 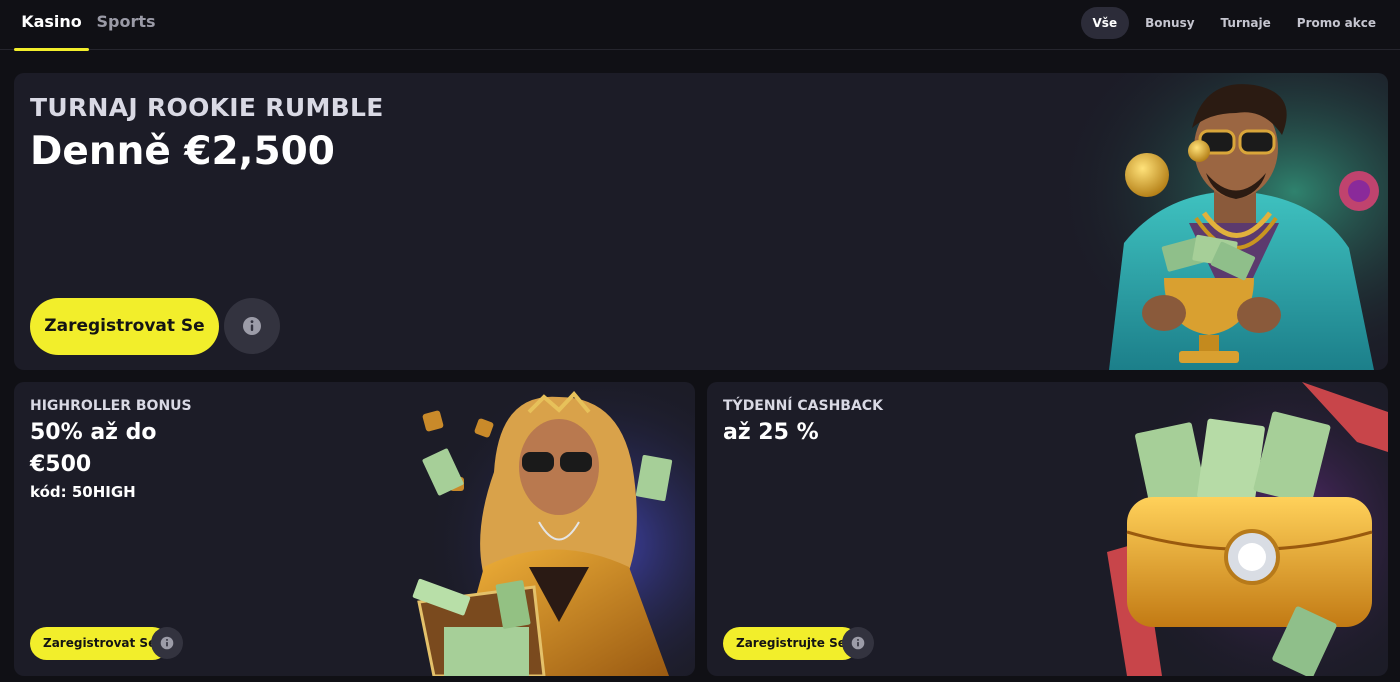 I want to click on highroller-headline-line1: 50% až do, so click(x=93, y=432).